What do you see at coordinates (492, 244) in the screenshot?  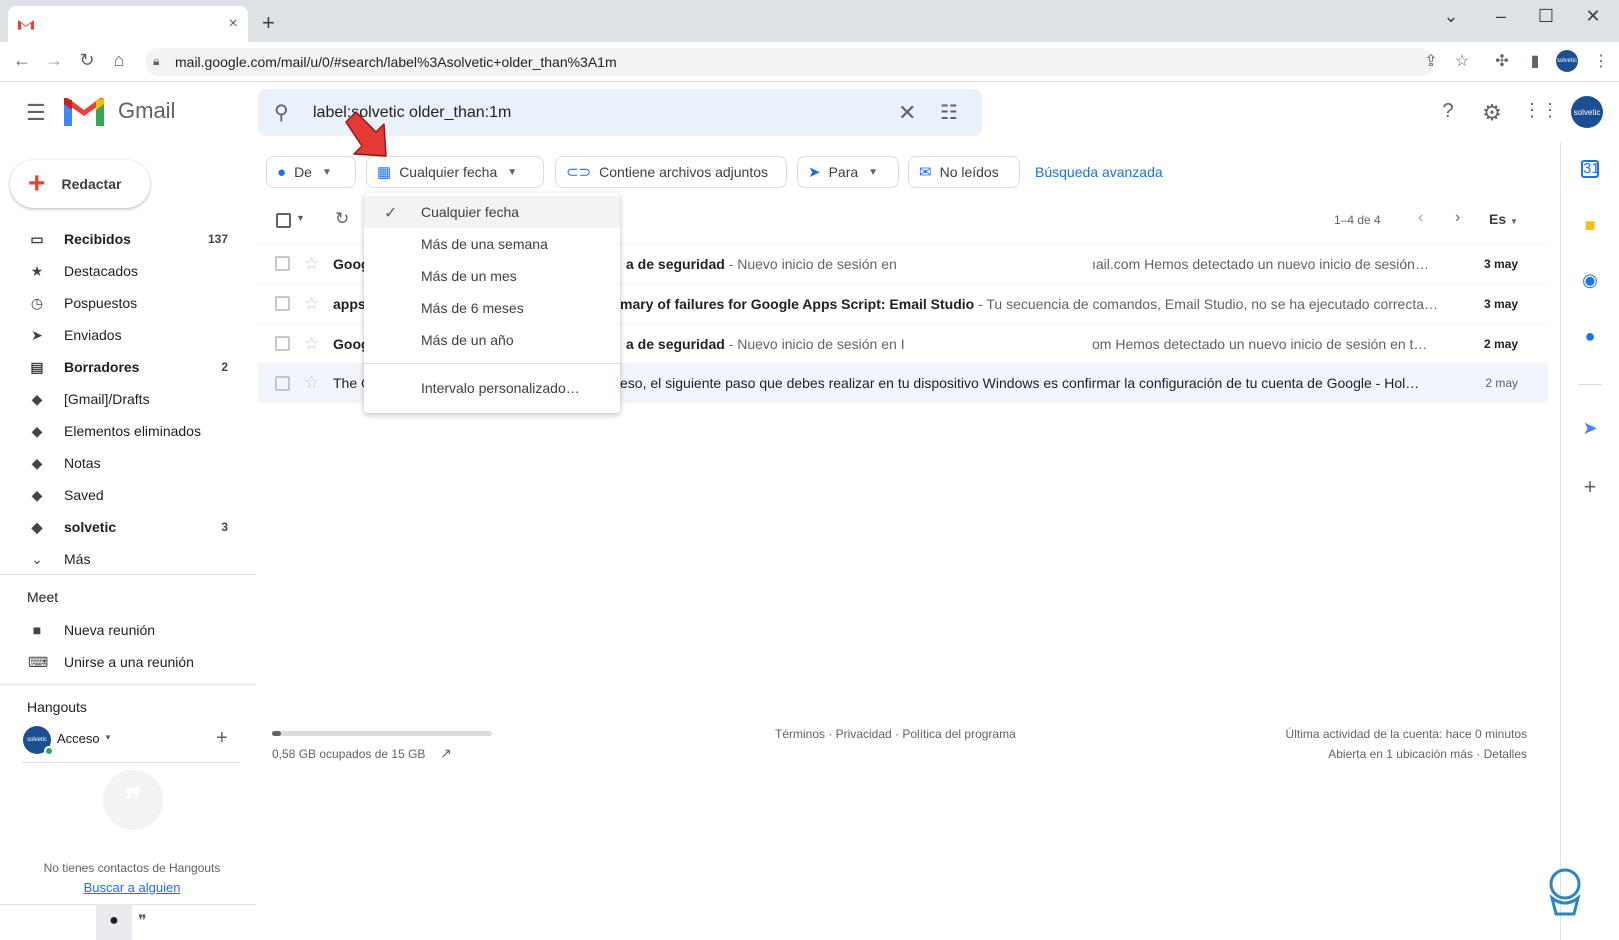 I see `date-option-week: Más de una semana` at bounding box center [492, 244].